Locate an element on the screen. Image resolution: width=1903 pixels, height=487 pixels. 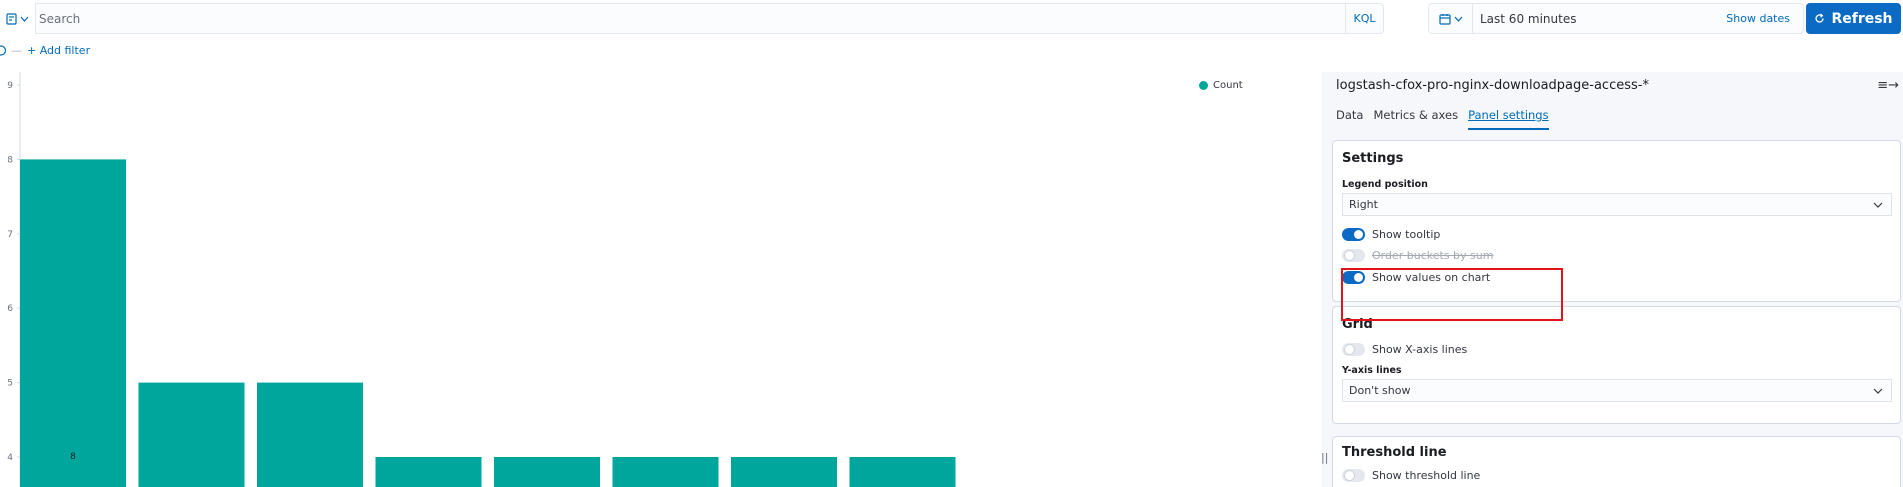
collapse-sidebar-icon: ≡→ is located at coordinates (1888, 85).